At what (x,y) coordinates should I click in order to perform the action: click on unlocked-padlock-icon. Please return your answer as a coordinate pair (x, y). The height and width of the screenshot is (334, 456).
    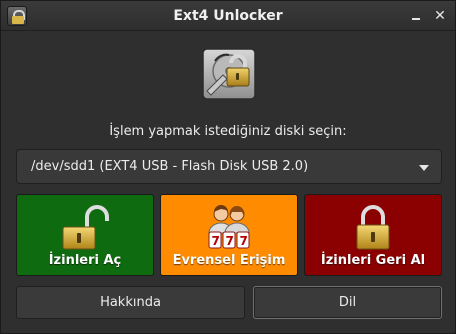
    Looking at the image, I should click on (85, 229).